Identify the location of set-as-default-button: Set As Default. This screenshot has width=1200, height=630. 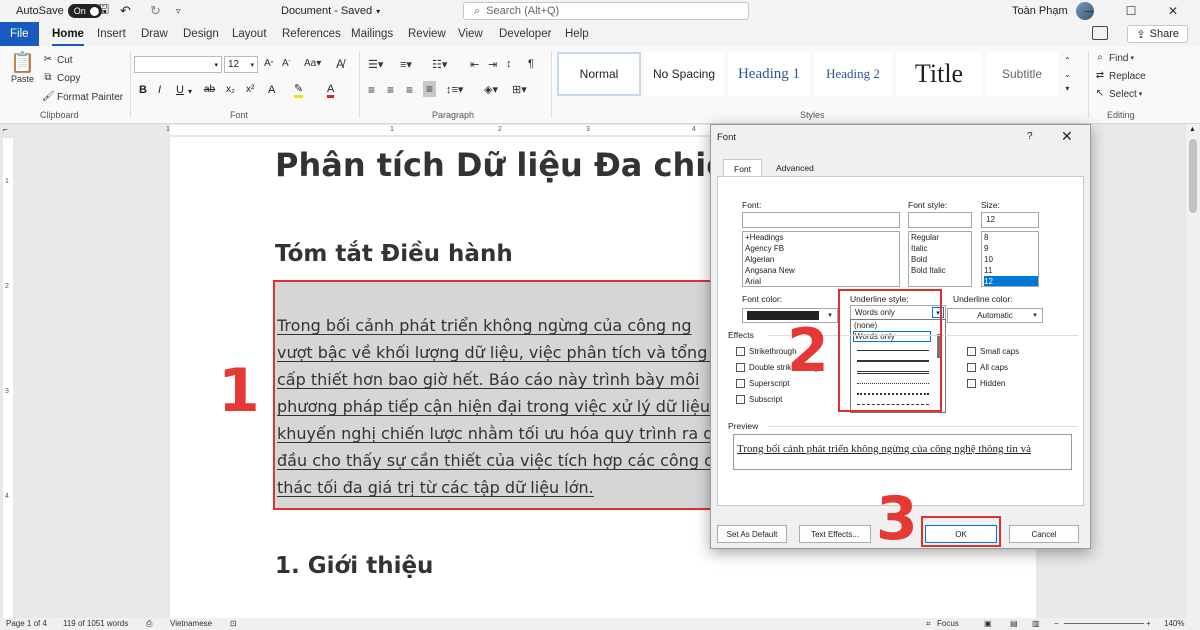
(752, 534).